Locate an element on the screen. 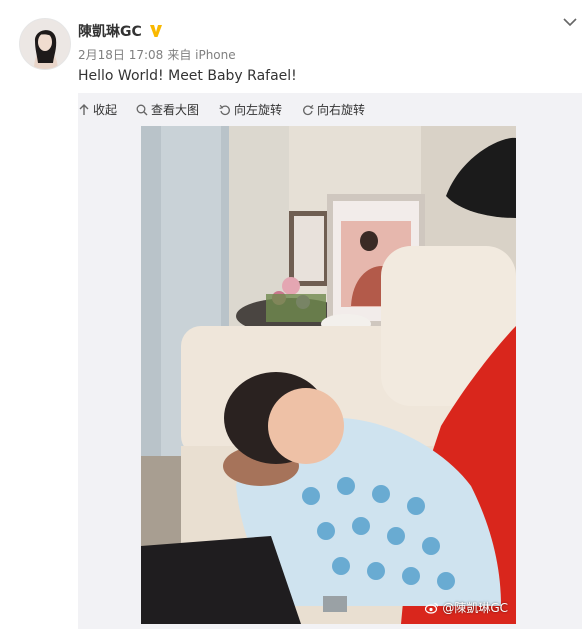  post-date: 2月18日 17:08 is located at coordinates (120, 54).